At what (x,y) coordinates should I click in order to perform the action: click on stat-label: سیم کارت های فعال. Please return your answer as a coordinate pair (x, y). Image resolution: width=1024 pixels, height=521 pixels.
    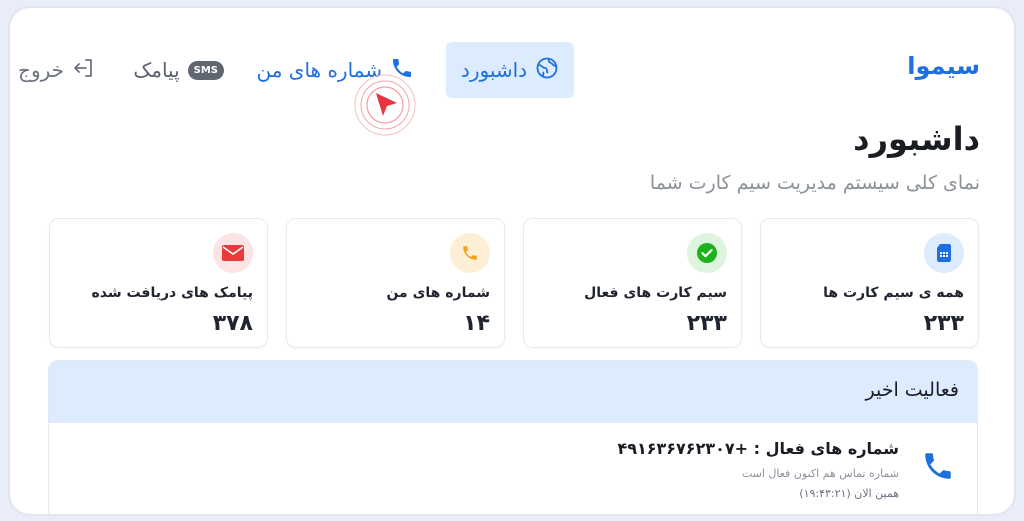
    Looking at the image, I should click on (655, 293).